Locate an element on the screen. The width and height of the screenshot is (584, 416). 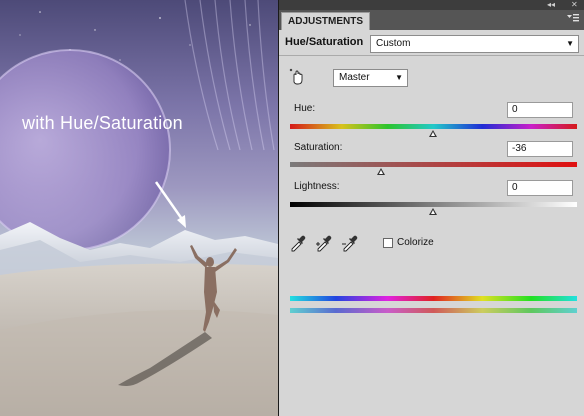
lightness-slider-track is located at coordinates (433, 204).